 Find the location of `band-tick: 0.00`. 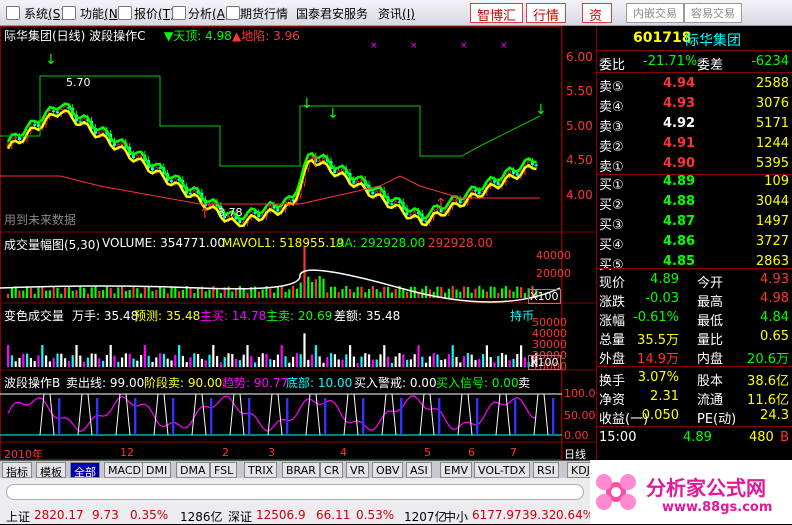

band-tick: 0.00 is located at coordinates (576, 435).